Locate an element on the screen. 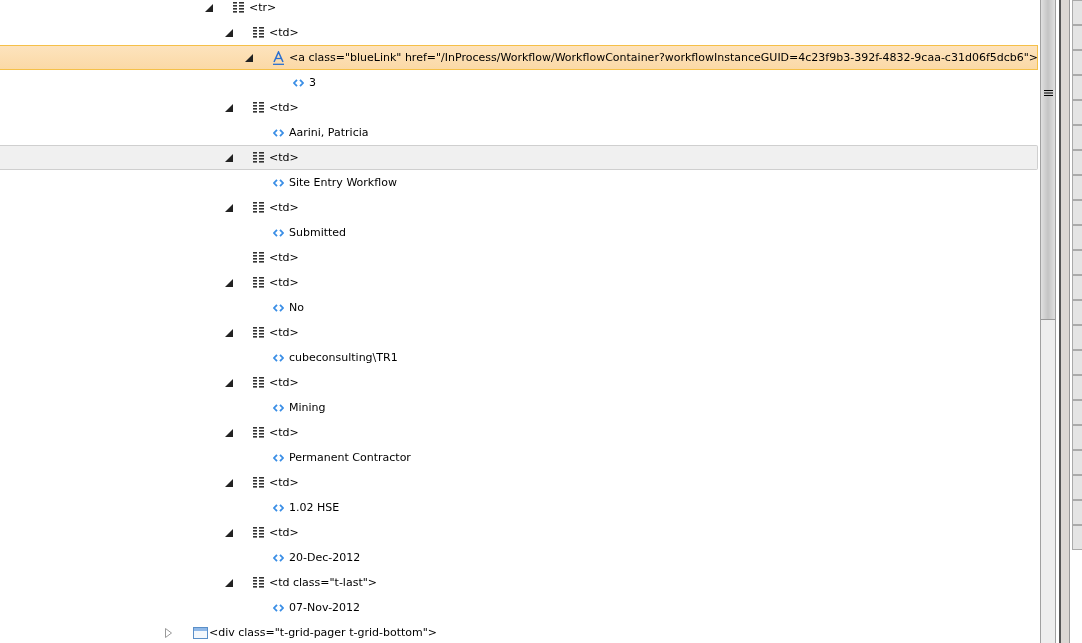  splitter-bar is located at coordinates (1064, 321).